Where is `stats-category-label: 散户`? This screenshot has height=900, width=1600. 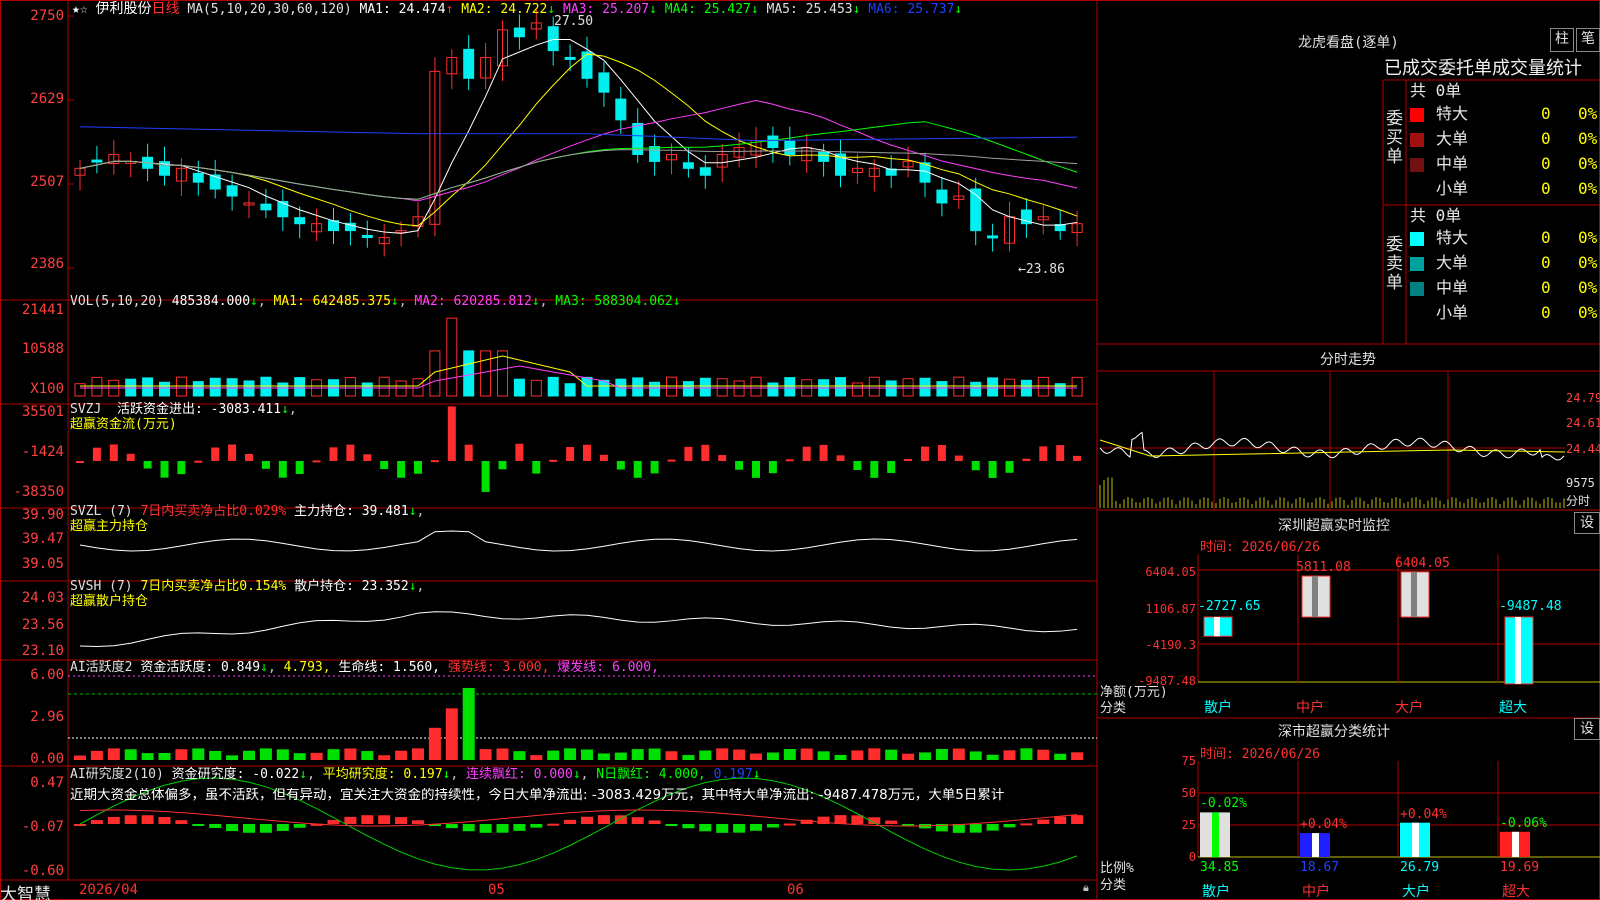 stats-category-label: 散户 is located at coordinates (1216, 892).